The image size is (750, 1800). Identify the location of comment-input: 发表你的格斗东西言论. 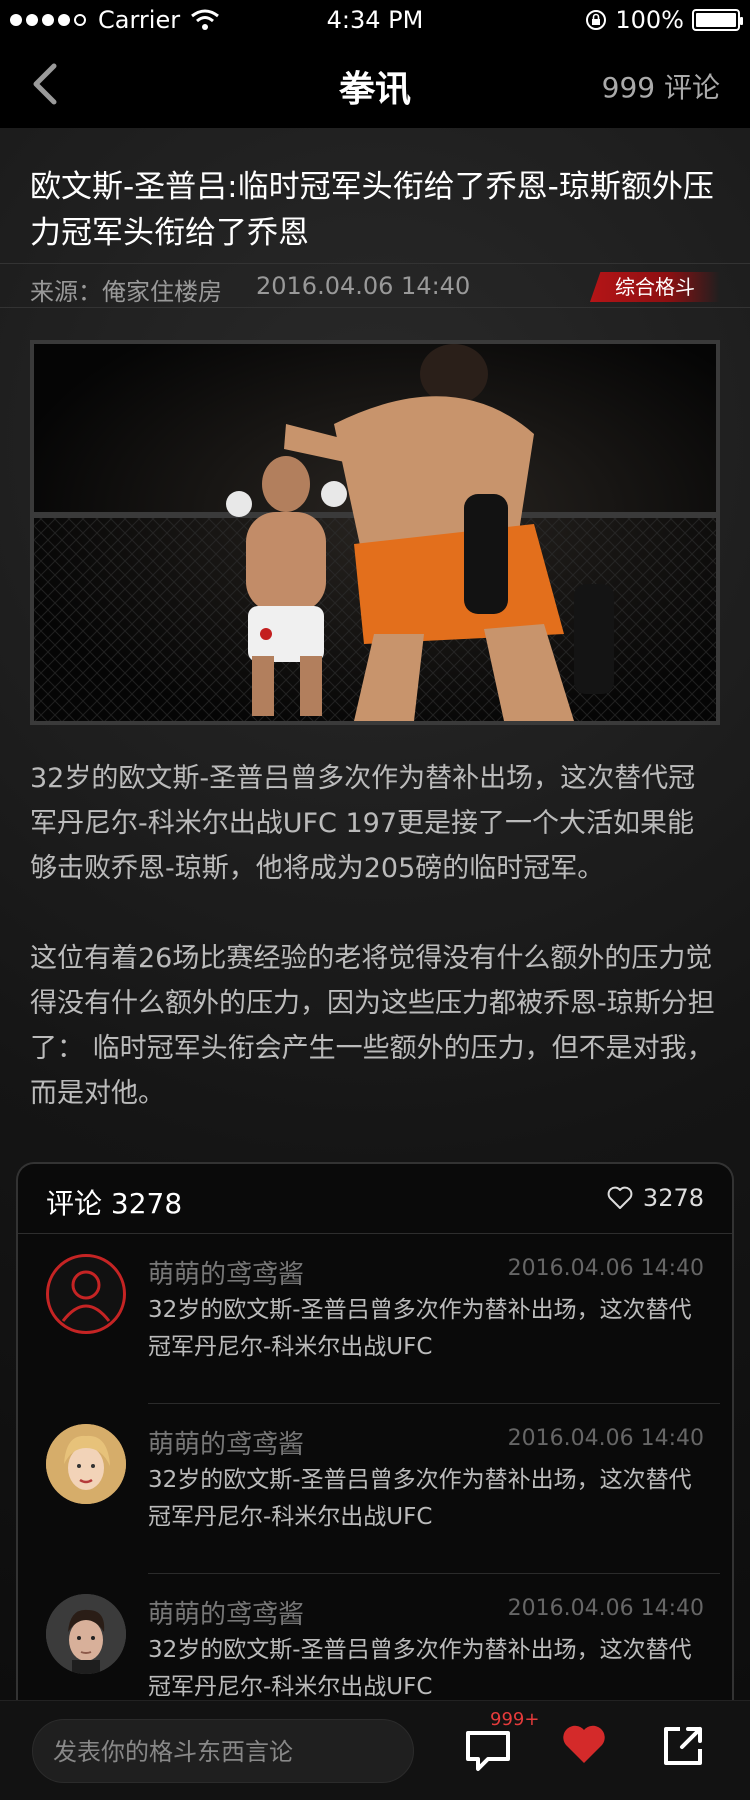
(223, 1751).